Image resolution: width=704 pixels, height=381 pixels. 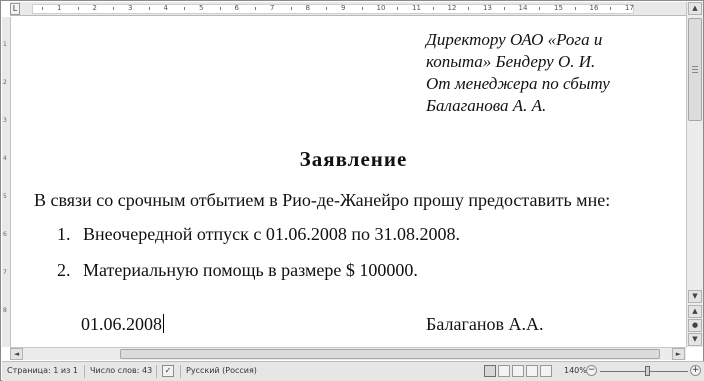 What do you see at coordinates (343, 8) in the screenshot?
I see `ruler-number: 9` at bounding box center [343, 8].